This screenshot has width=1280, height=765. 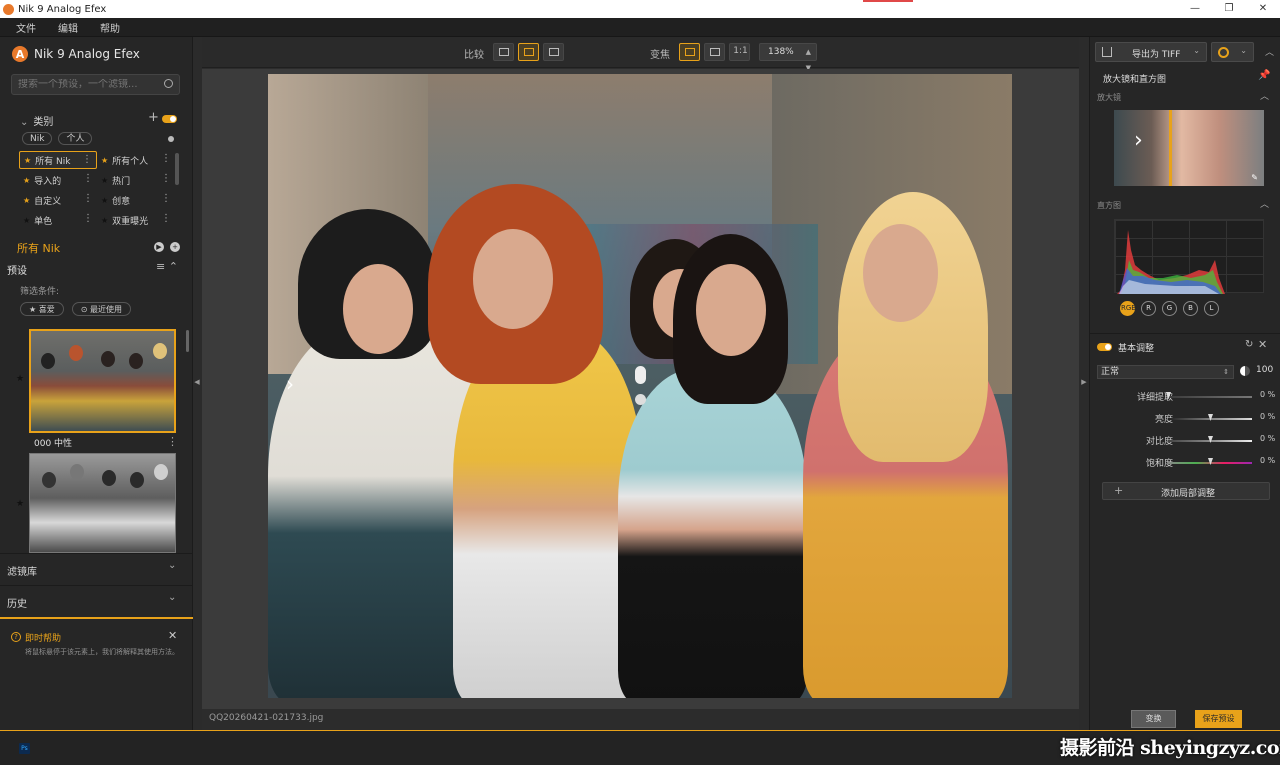 I want to click on blend-mode-select: 正常 ⇕, so click(x=1165, y=372).